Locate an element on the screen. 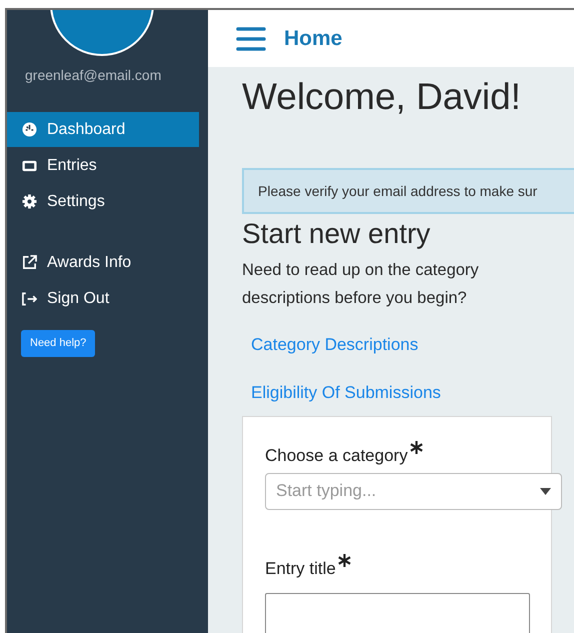  nav-item: Dashboard is located at coordinates (103, 129).